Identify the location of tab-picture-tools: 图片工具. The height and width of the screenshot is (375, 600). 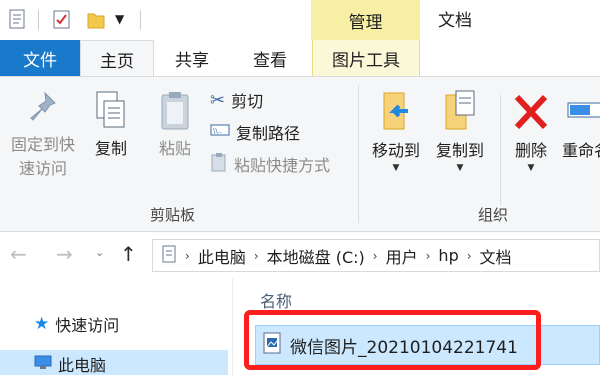
(366, 58).